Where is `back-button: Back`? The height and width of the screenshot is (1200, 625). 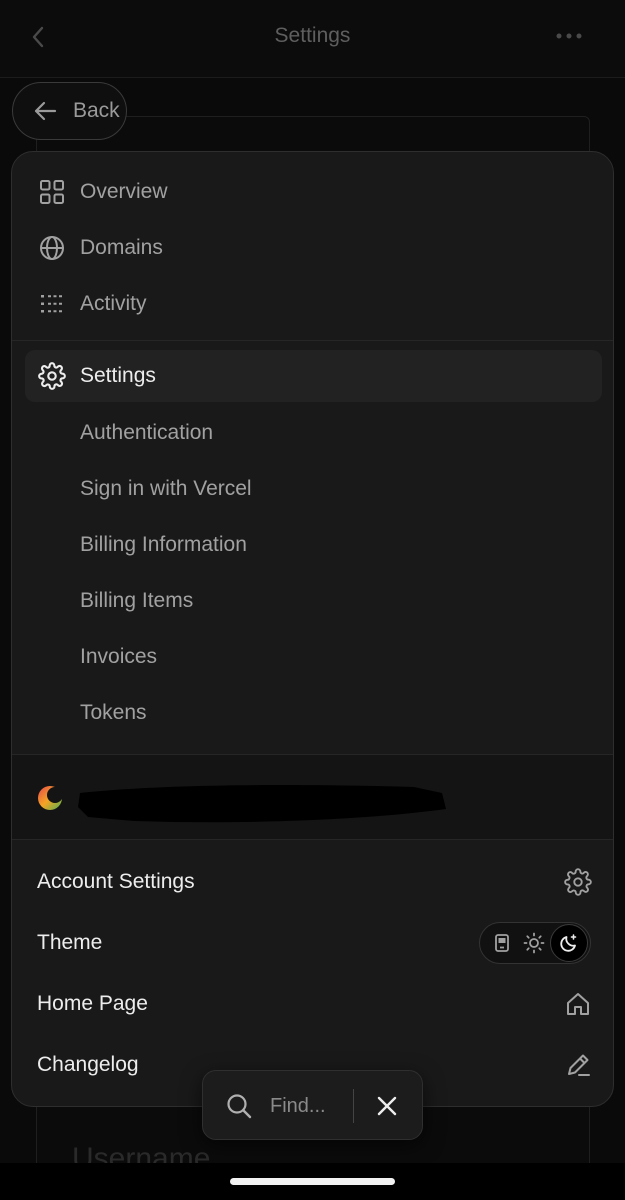 back-button: Back is located at coordinates (69, 111).